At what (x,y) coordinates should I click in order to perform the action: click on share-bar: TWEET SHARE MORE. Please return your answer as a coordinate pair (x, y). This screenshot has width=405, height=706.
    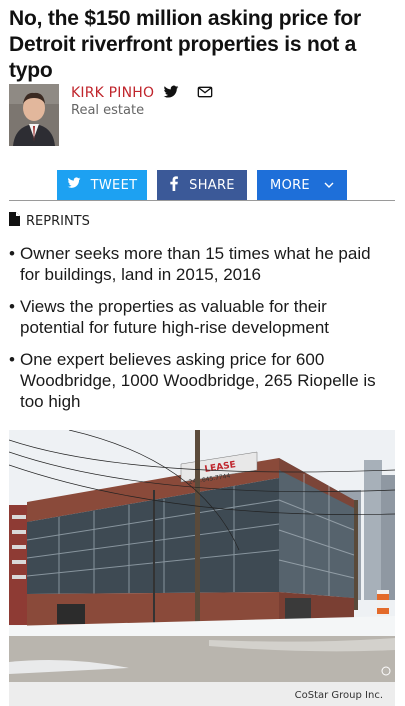
    Looking at the image, I should click on (202, 185).